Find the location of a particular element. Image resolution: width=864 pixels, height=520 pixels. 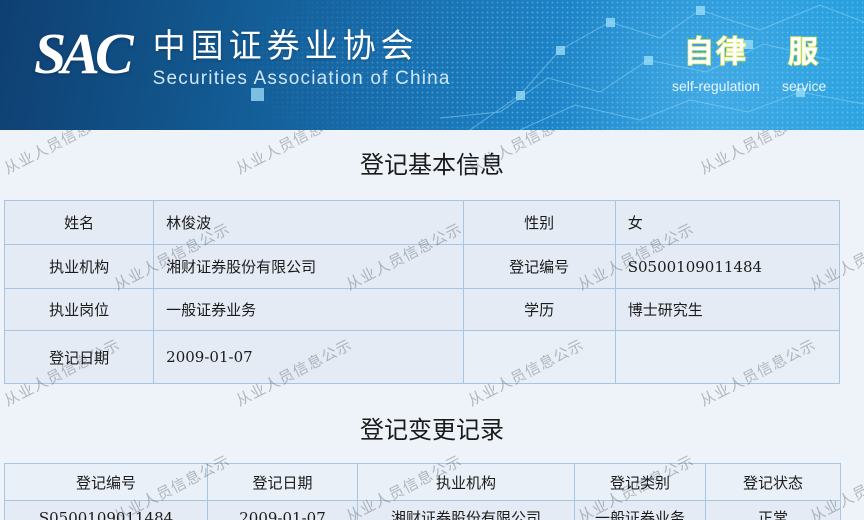

status-badge: 正常 is located at coordinates (773, 510).